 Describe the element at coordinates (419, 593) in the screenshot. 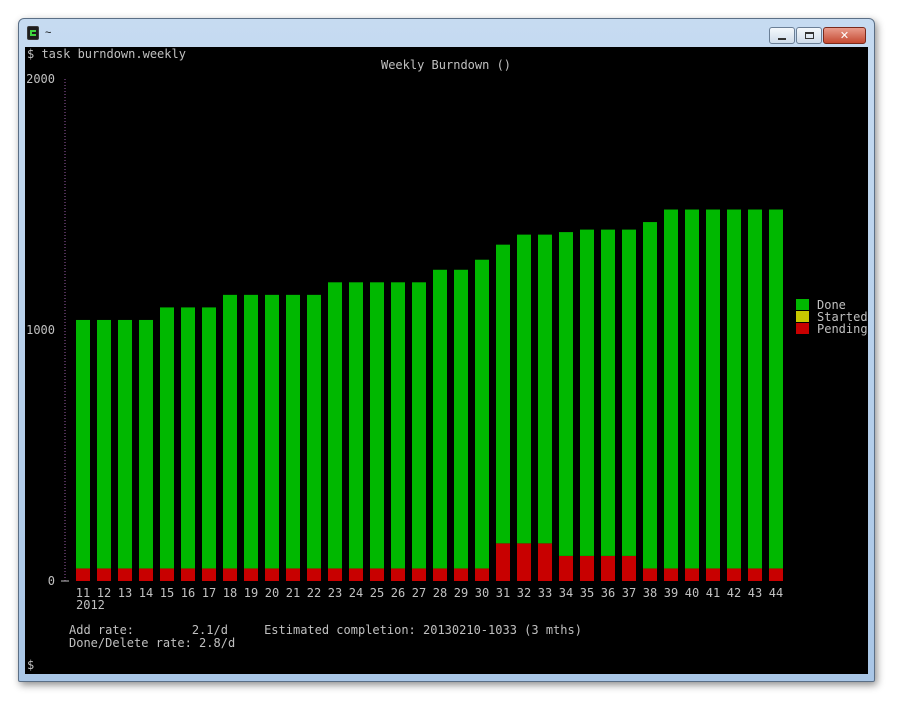

I see `x-tick-label: 27` at that location.